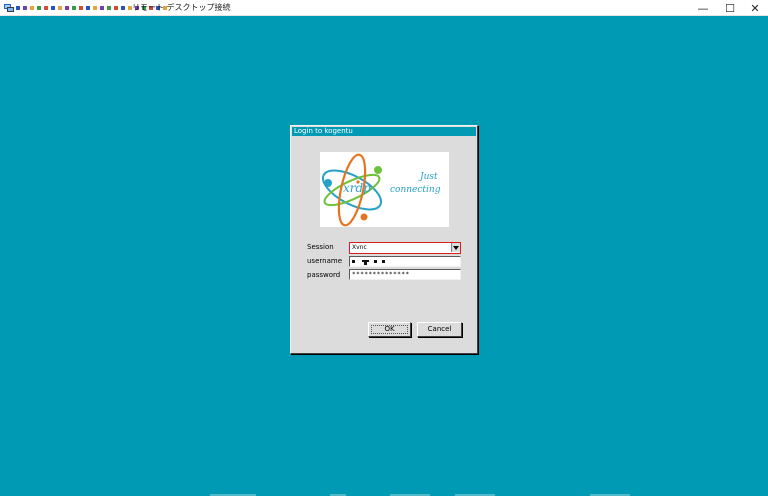 This screenshot has height=496, width=768. Describe the element at coordinates (384, 189) in the screenshot. I see `xrdp-logo: xrdp Just connecting` at that location.